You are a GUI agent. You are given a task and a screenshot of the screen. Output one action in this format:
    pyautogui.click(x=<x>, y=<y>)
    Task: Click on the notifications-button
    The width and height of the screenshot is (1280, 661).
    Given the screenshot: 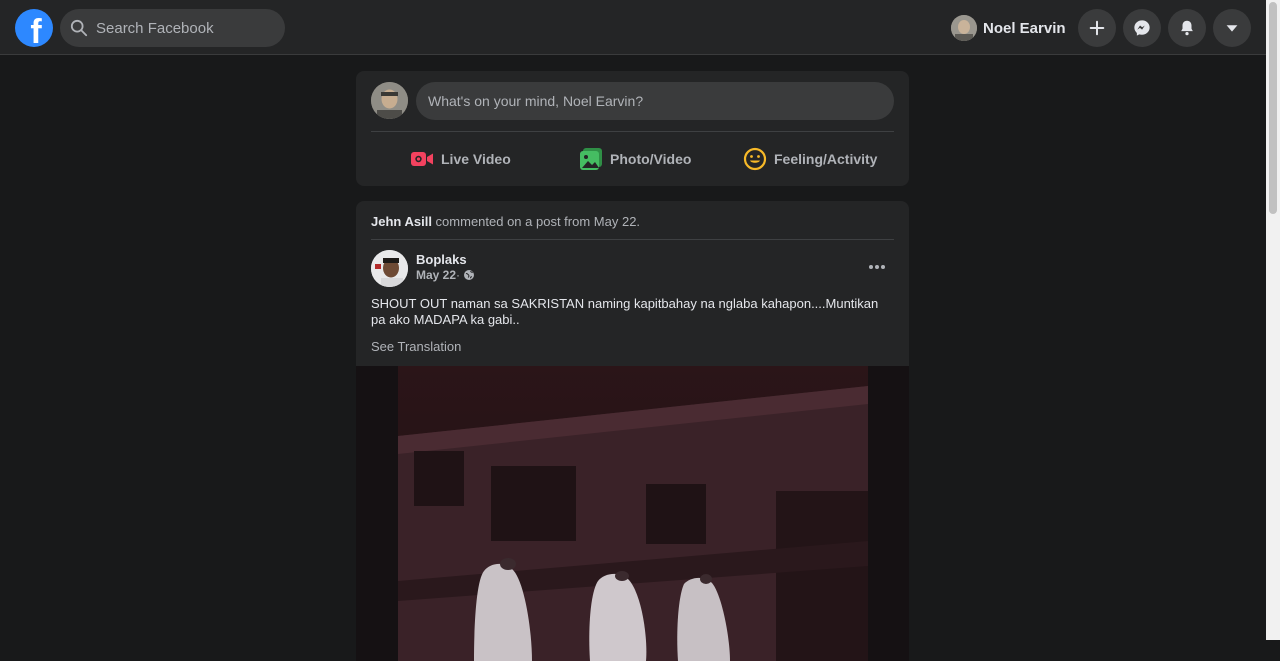 What is the action you would take?
    pyautogui.click(x=1187, y=28)
    